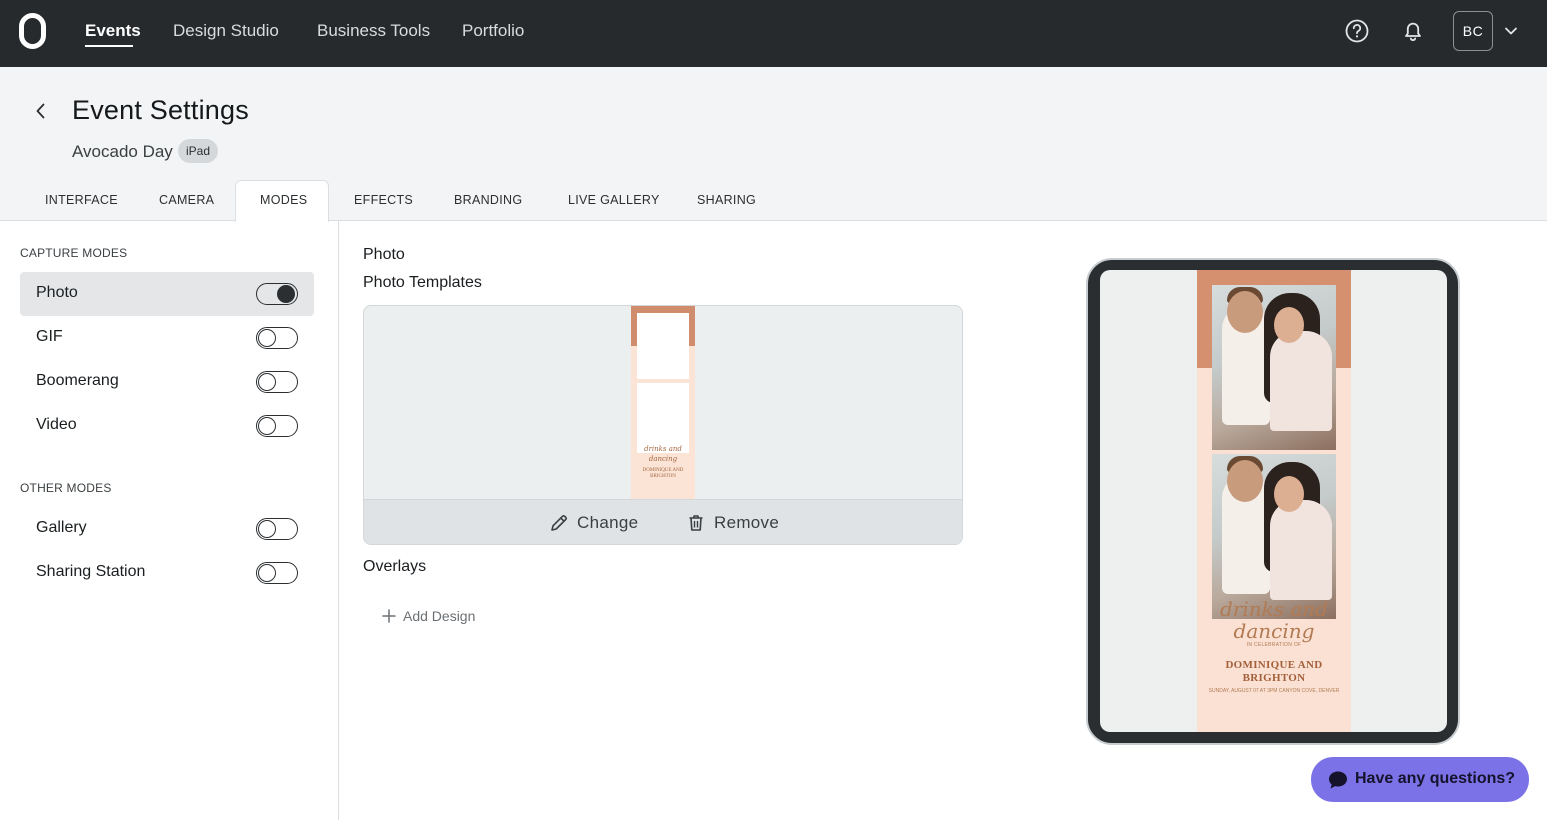 The height and width of the screenshot is (820, 1547). I want to click on add-design-button: Add Design, so click(428, 616).